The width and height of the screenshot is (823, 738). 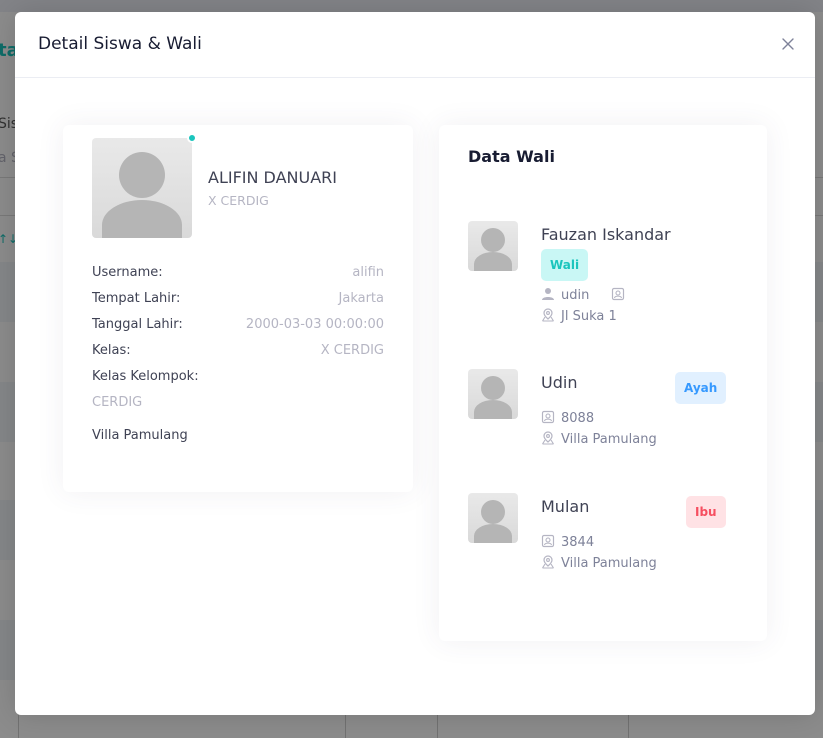 I want to click on info-row-tanggal-lahir: Tanggal Lahir: 2000-03-03 00:00:00, so click(x=238, y=327).